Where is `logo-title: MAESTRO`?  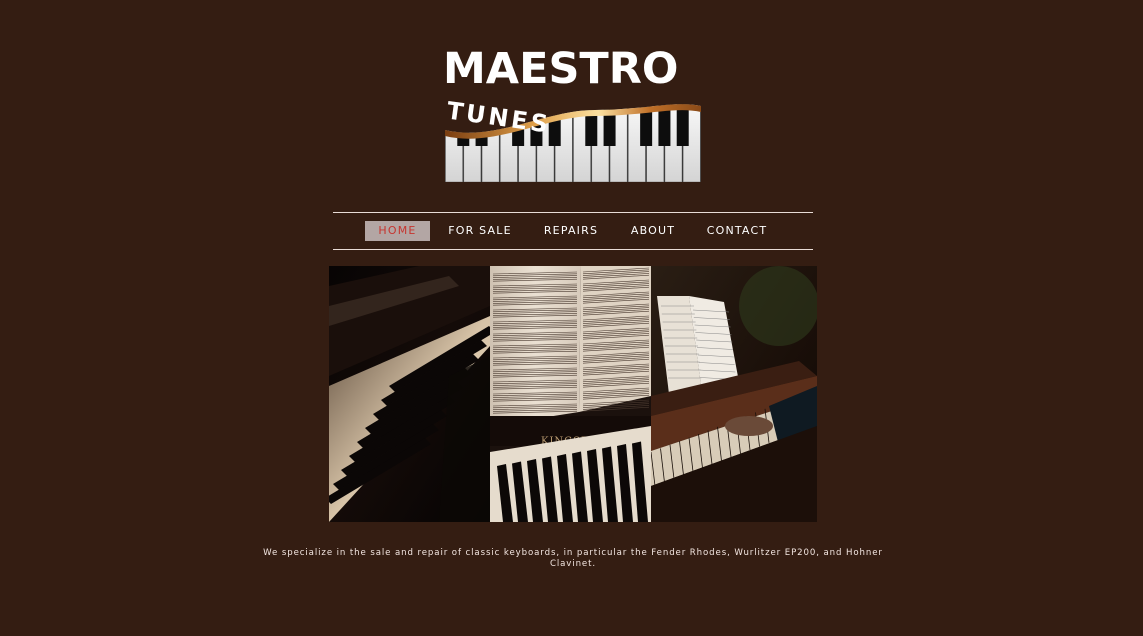
logo-title: MAESTRO is located at coordinates (561, 69).